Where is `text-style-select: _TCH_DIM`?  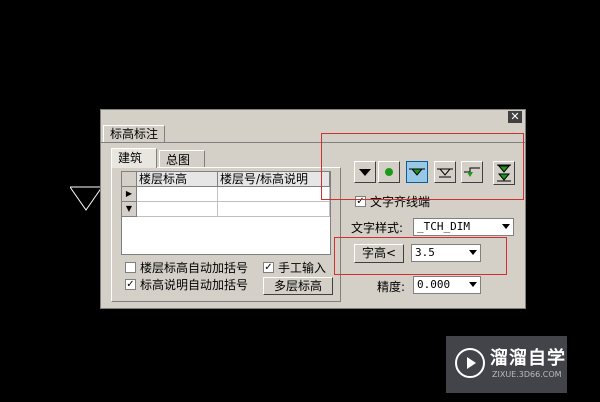
text-style-select: _TCH_DIM is located at coordinates (463, 227).